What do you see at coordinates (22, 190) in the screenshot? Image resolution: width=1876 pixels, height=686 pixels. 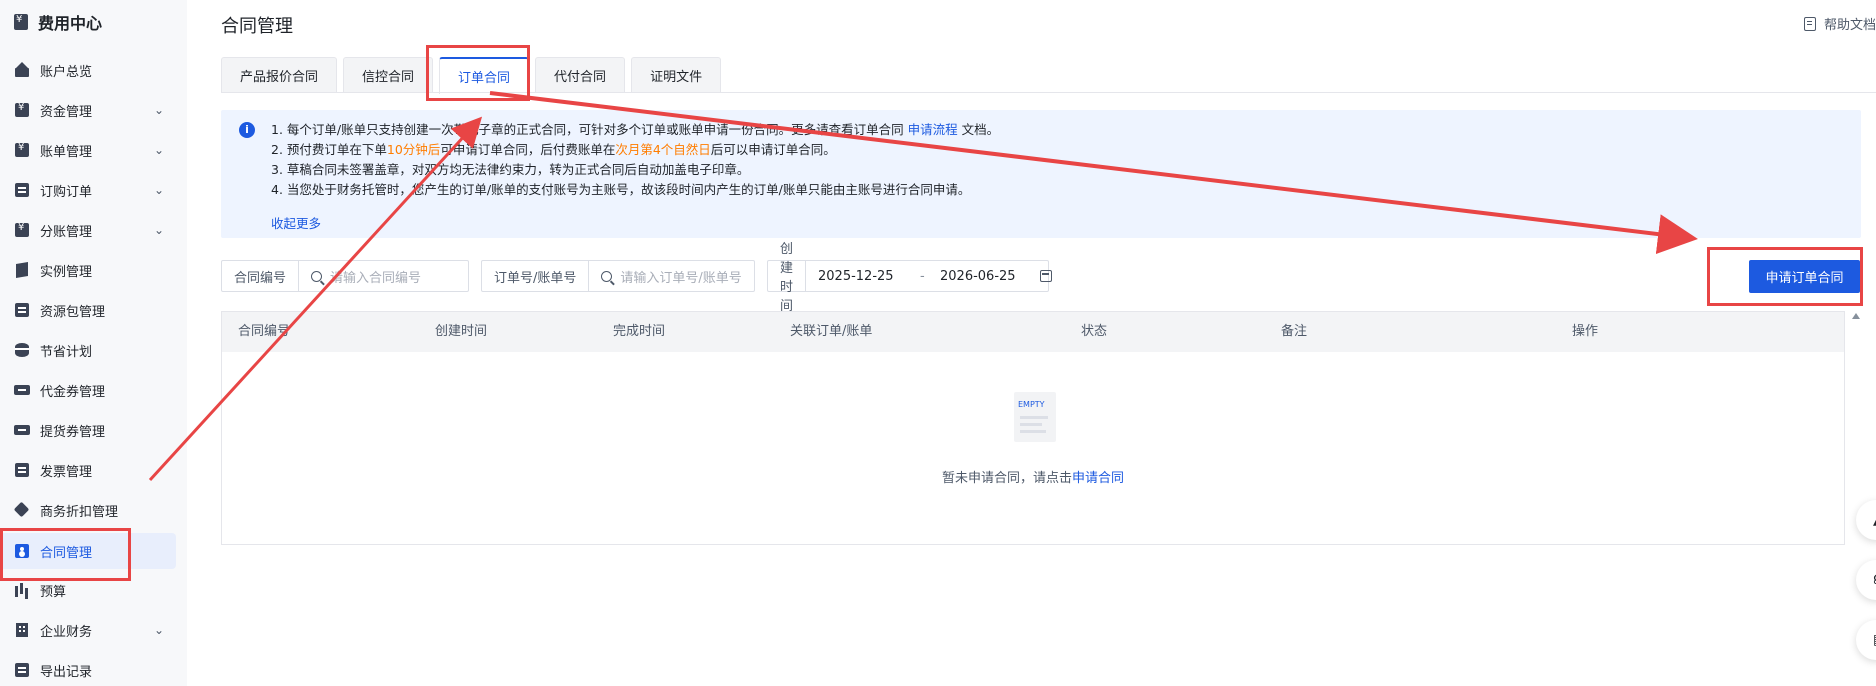 I see `order-icon` at bounding box center [22, 190].